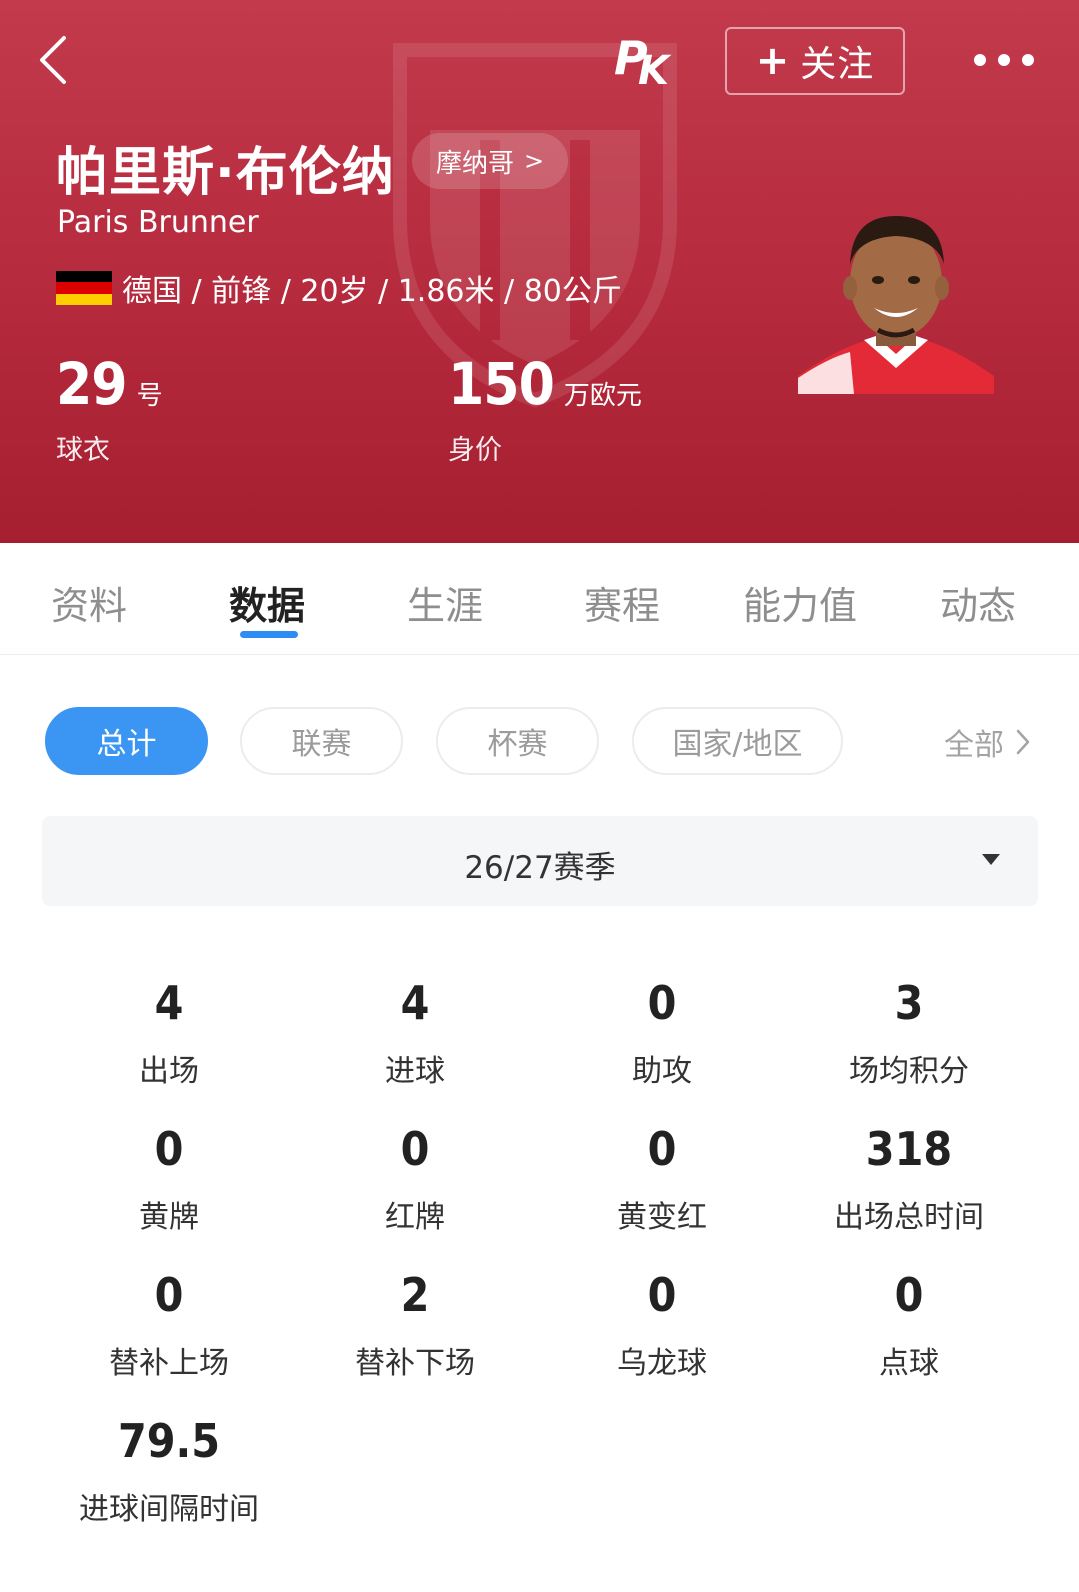 Image resolution: width=1079 pixels, height=1592 pixels. Describe the element at coordinates (58, 60) in the screenshot. I see `back-icon` at that location.